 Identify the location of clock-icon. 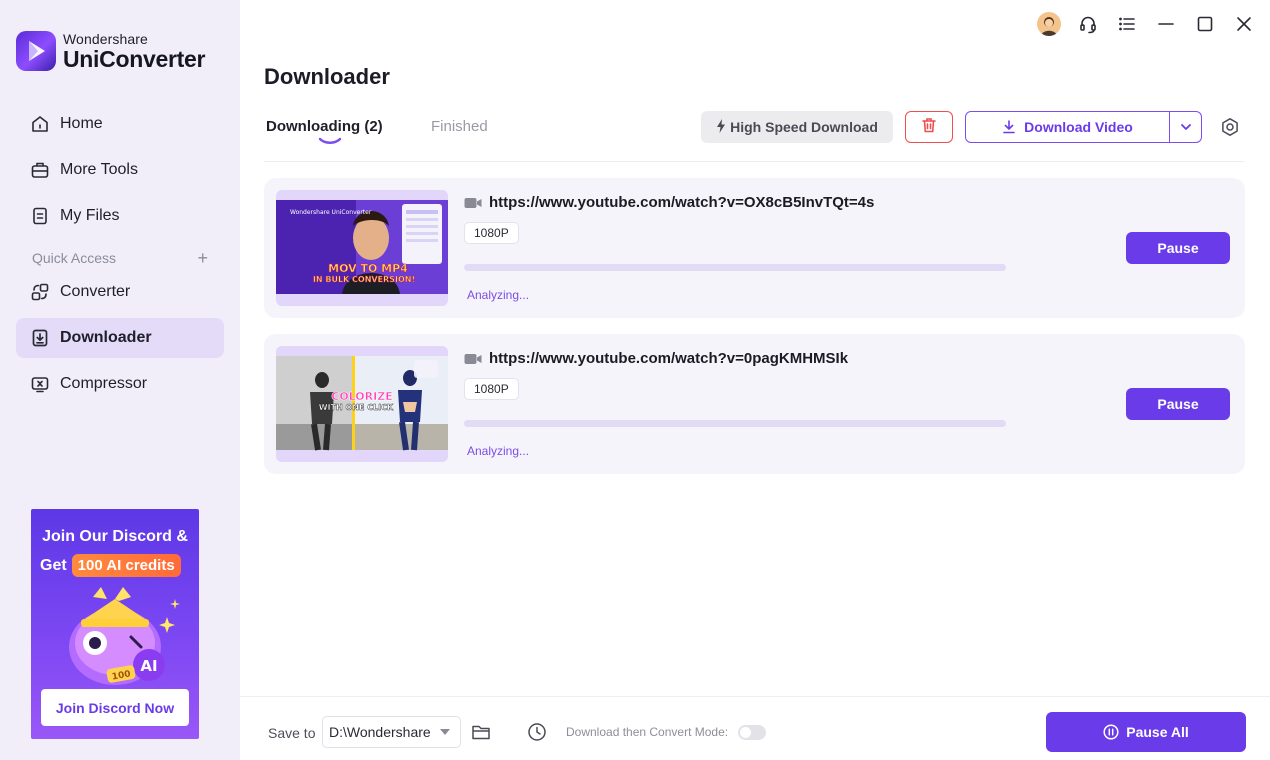
(537, 732).